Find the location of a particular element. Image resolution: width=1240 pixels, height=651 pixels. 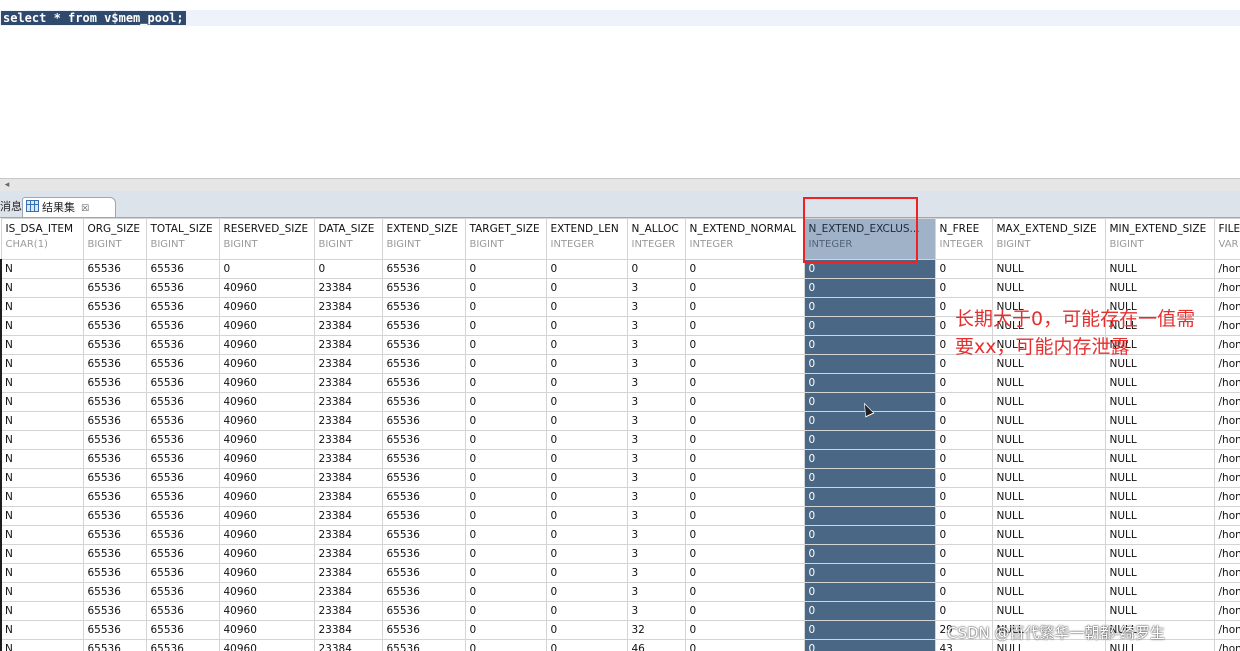

column-header: DATA_SIZE BIGINT is located at coordinates (348, 239).